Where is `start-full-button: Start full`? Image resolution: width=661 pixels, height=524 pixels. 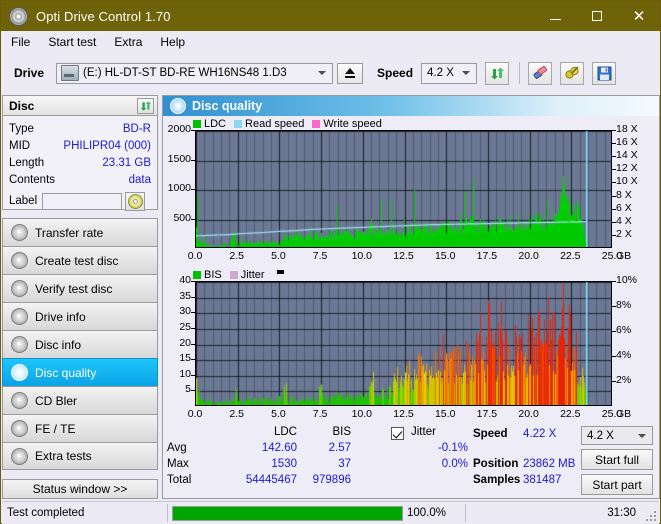
start-full-button: Start full is located at coordinates (617, 459).